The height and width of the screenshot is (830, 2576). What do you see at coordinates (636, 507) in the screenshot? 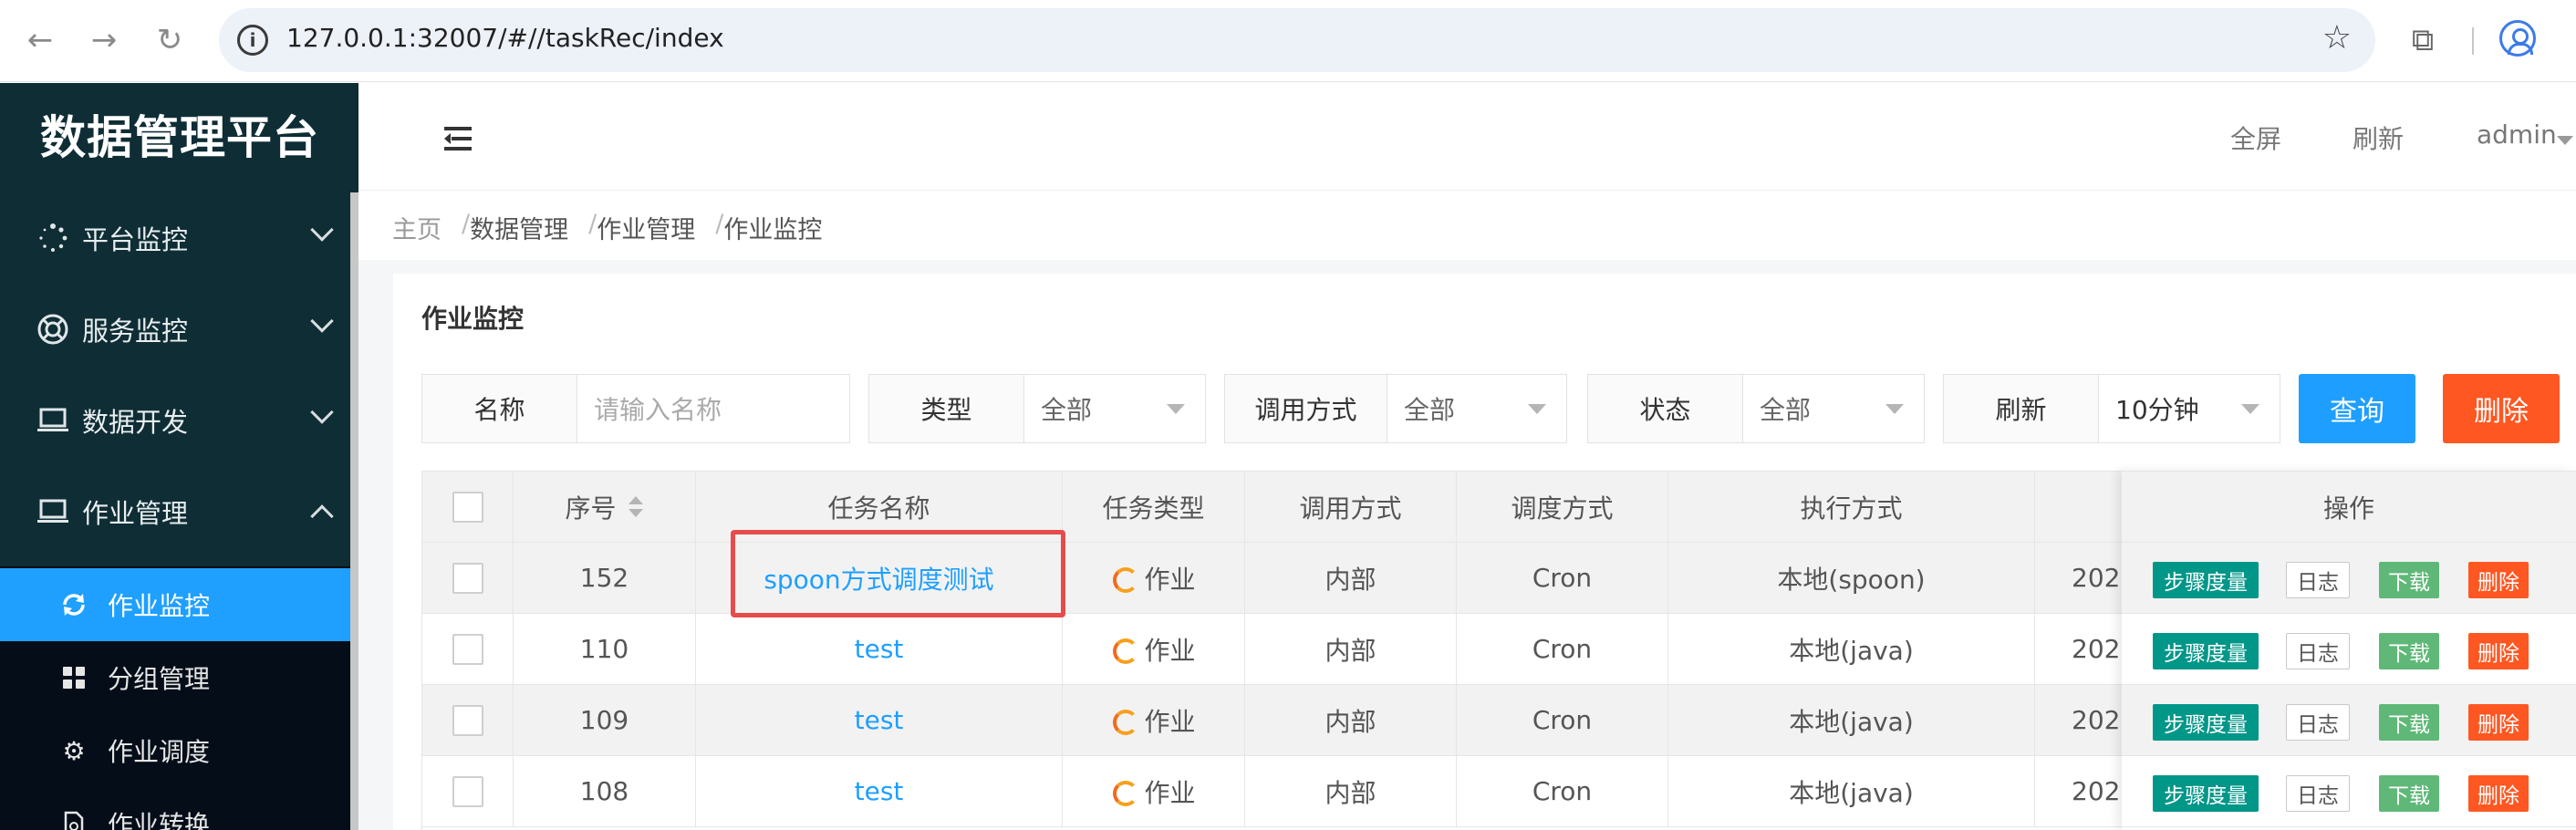
I see `sort-icon` at bounding box center [636, 507].